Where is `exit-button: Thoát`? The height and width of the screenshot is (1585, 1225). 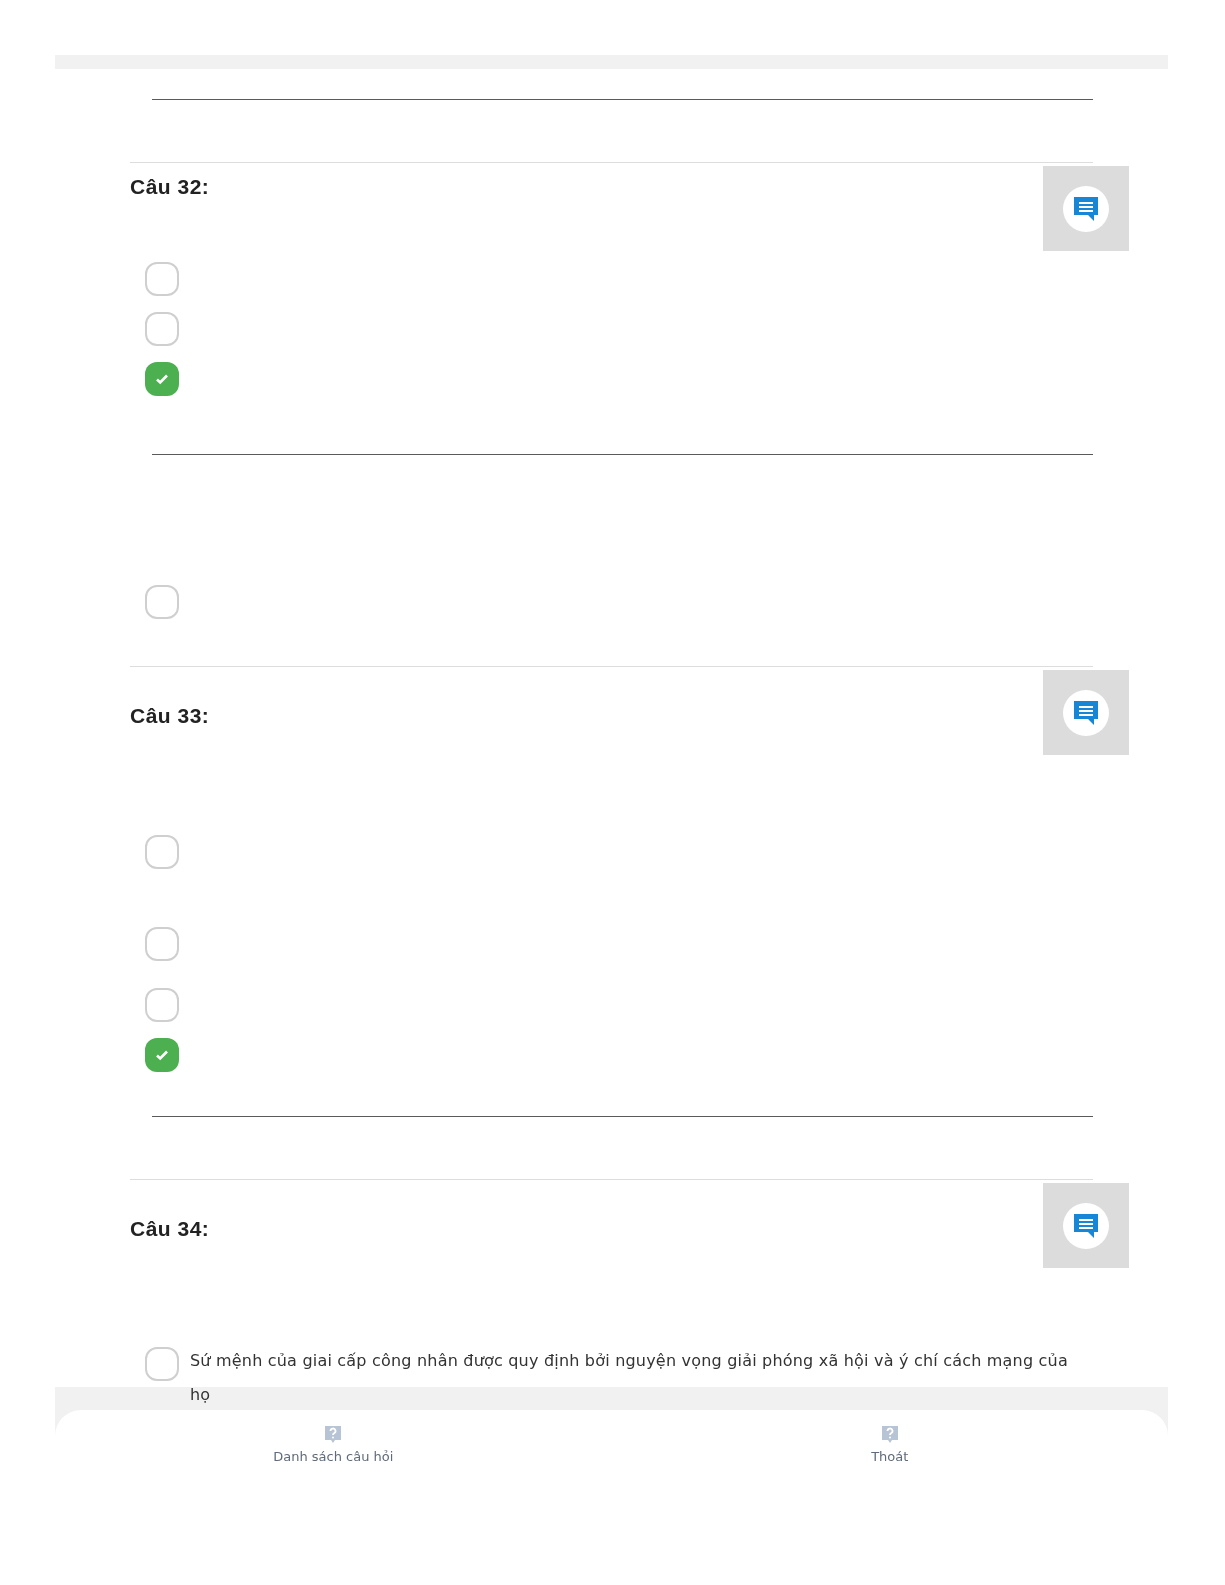
exit-button: Thoát is located at coordinates (890, 1447).